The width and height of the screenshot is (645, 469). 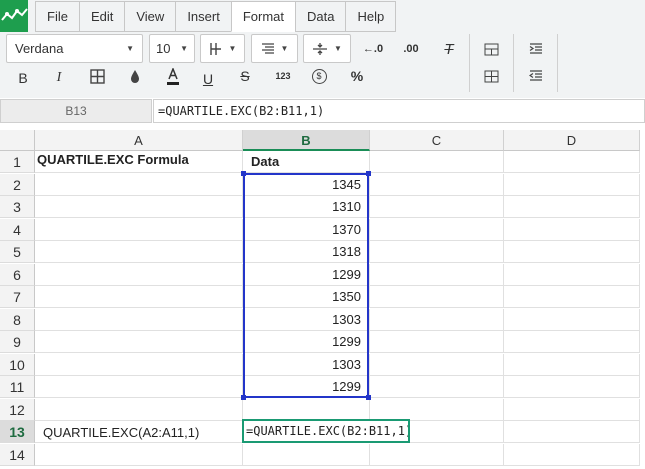 I want to click on cell-a3, so click(x=139, y=207).